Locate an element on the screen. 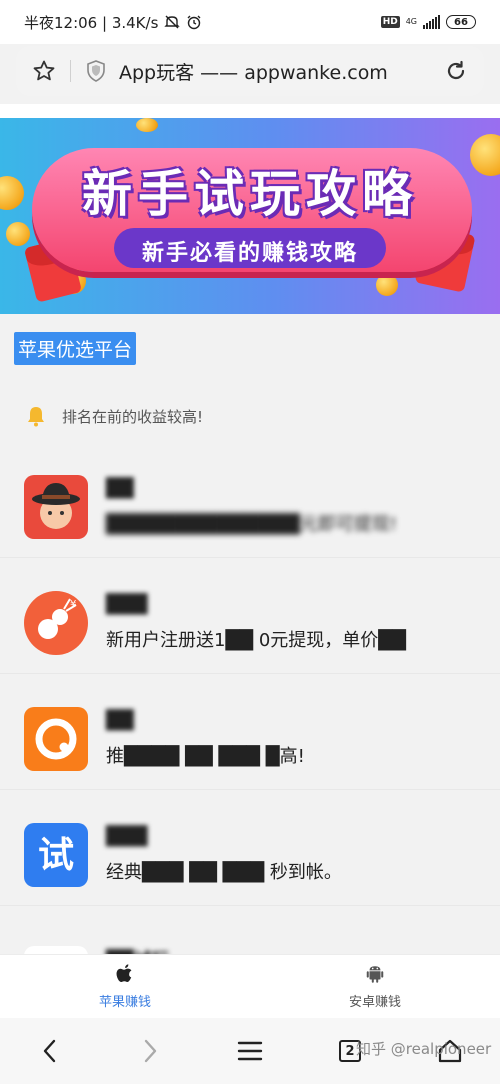 This screenshot has width=500, height=1084. forward-button is located at coordinates (150, 1051).